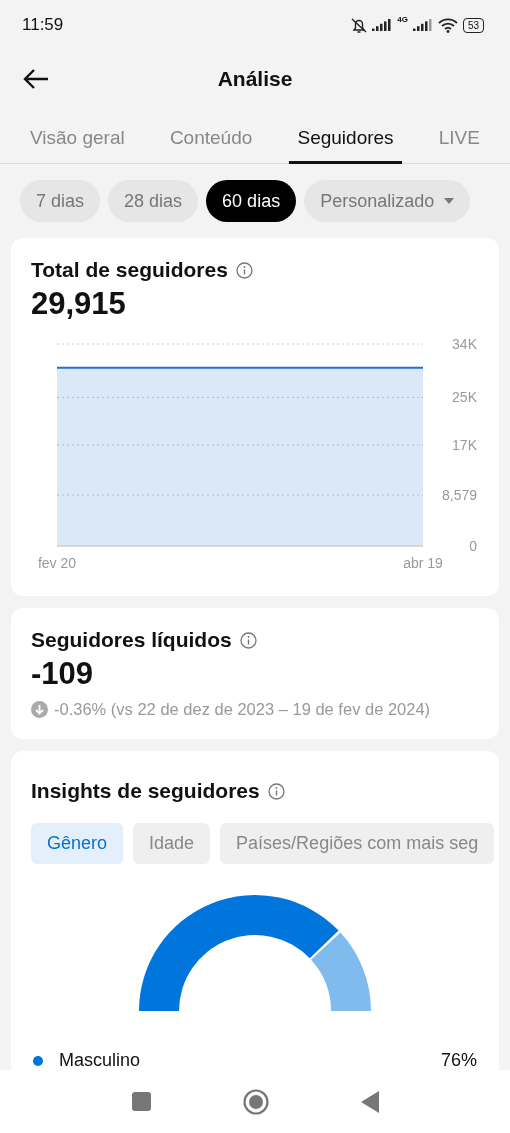 The image size is (510, 1133). I want to click on back-arrow-icon, so click(36, 79).